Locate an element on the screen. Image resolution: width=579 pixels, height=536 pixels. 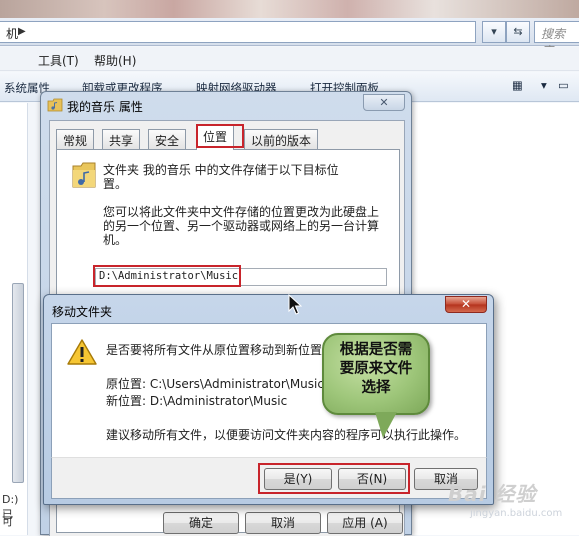
menu-item-help: 帮助(H) is located at coordinates (115, 60).